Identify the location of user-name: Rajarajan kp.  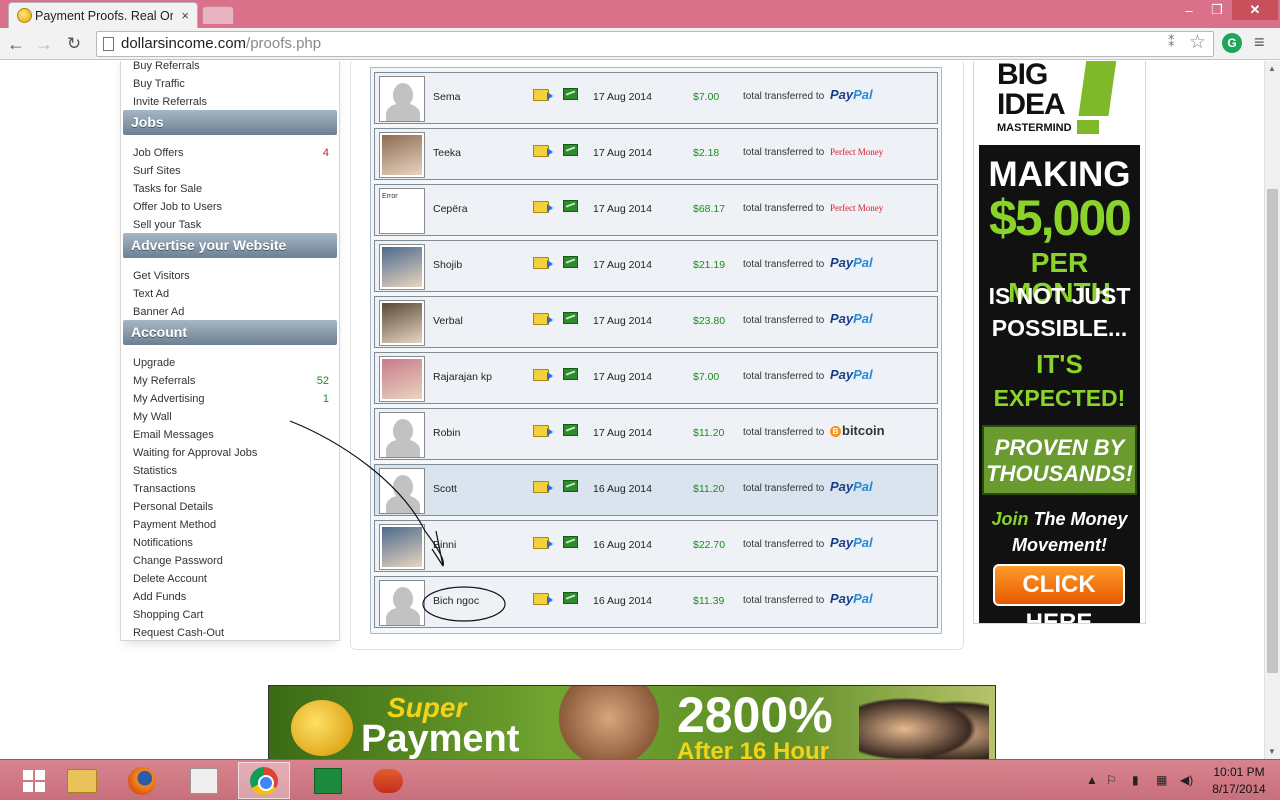
(462, 377).